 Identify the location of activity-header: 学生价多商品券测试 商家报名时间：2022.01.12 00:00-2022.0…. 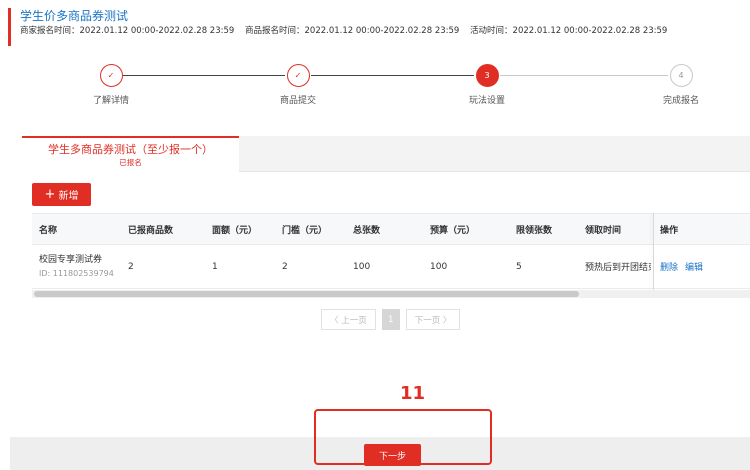
(341, 27).